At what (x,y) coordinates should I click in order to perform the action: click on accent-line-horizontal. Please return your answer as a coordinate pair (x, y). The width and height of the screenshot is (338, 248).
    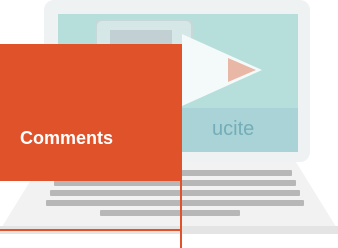
    Looking at the image, I should click on (91, 230).